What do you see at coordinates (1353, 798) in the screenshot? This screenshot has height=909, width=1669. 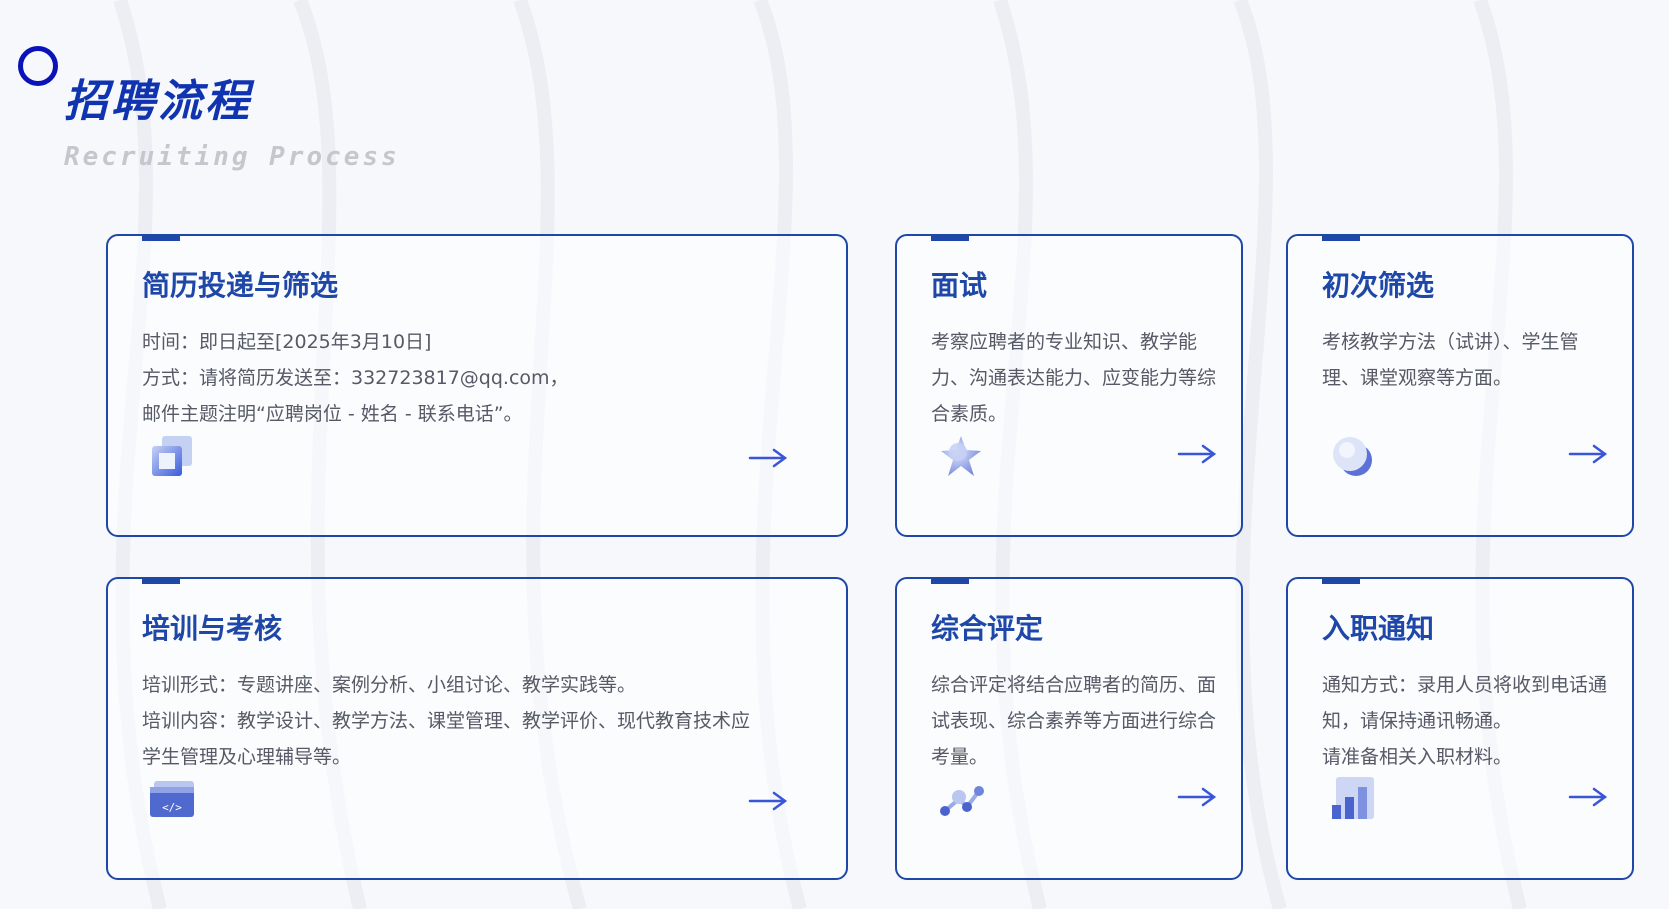 I see `bar-chart-icon` at bounding box center [1353, 798].